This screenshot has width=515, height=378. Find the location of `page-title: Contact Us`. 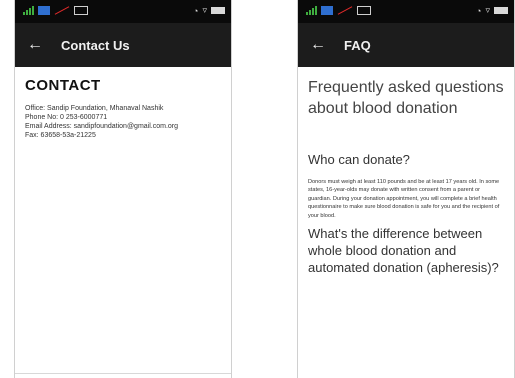

page-title: Contact Us is located at coordinates (95, 45).